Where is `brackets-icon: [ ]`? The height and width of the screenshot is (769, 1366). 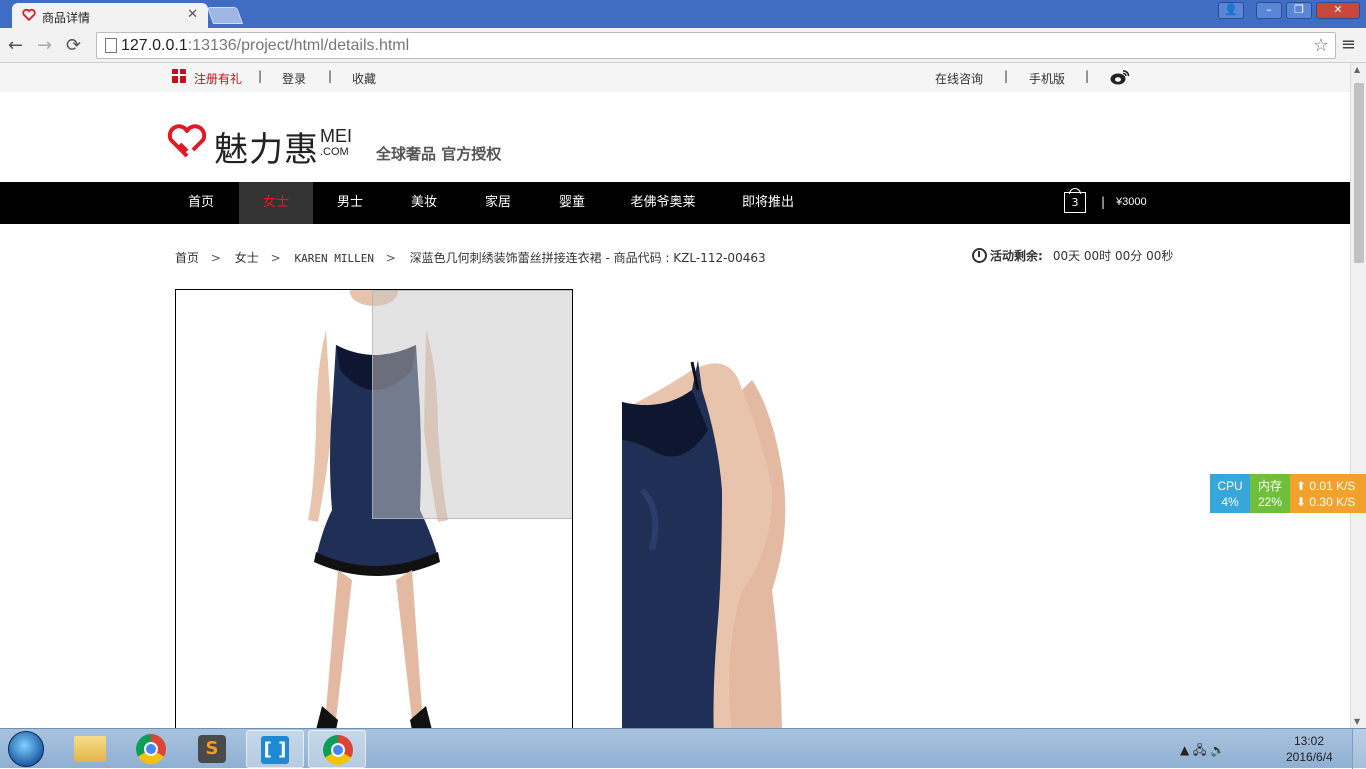
brackets-icon: [ ] is located at coordinates (275, 750).